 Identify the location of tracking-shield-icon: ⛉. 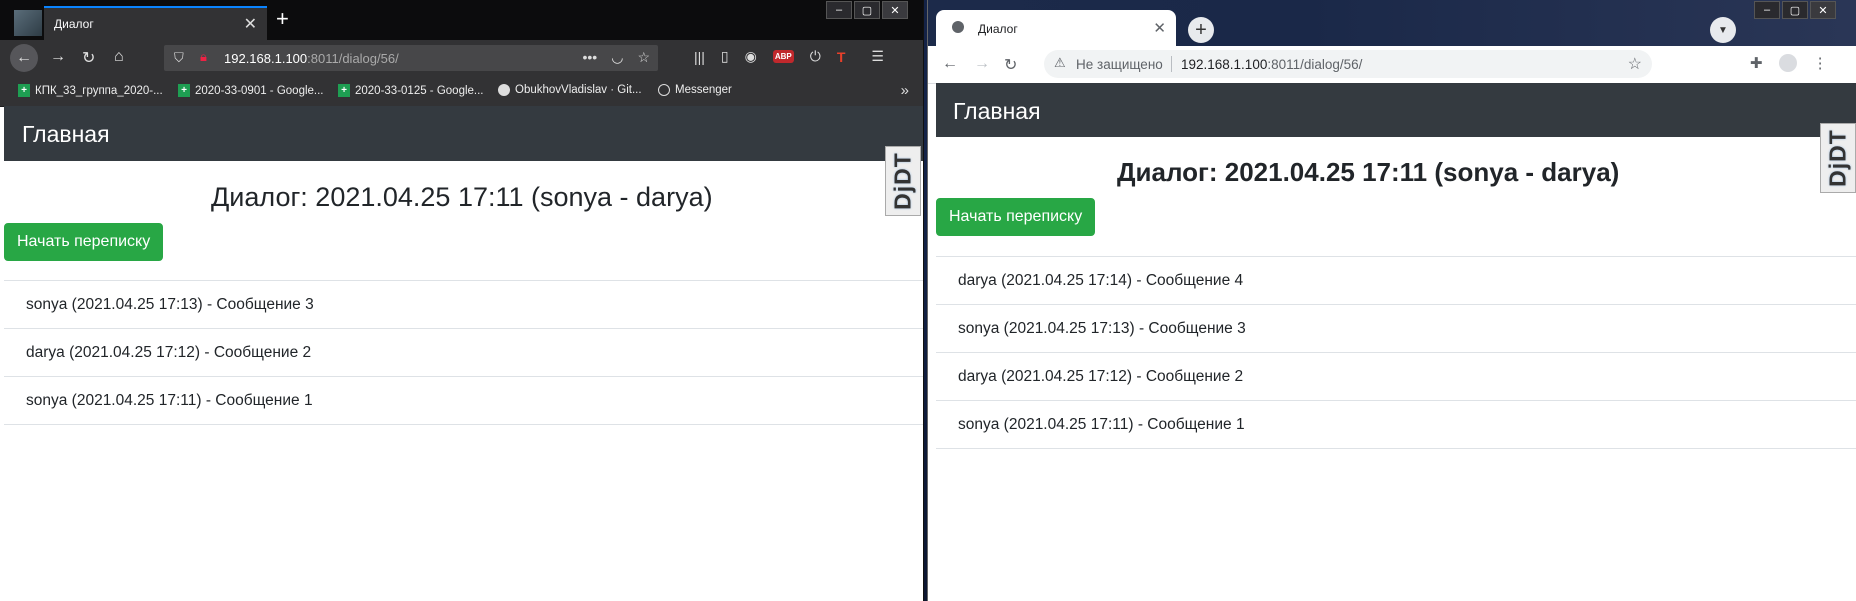
(179, 58).